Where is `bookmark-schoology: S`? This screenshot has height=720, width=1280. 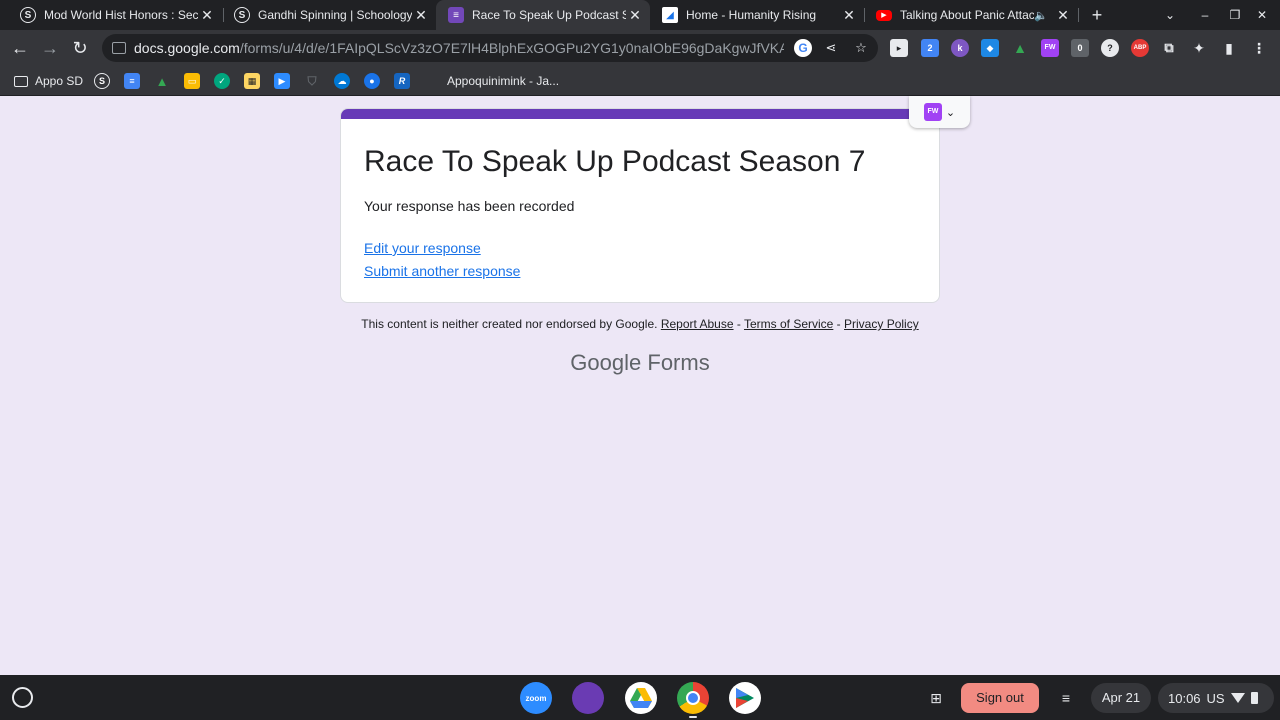 bookmark-schoology: S is located at coordinates (102, 81).